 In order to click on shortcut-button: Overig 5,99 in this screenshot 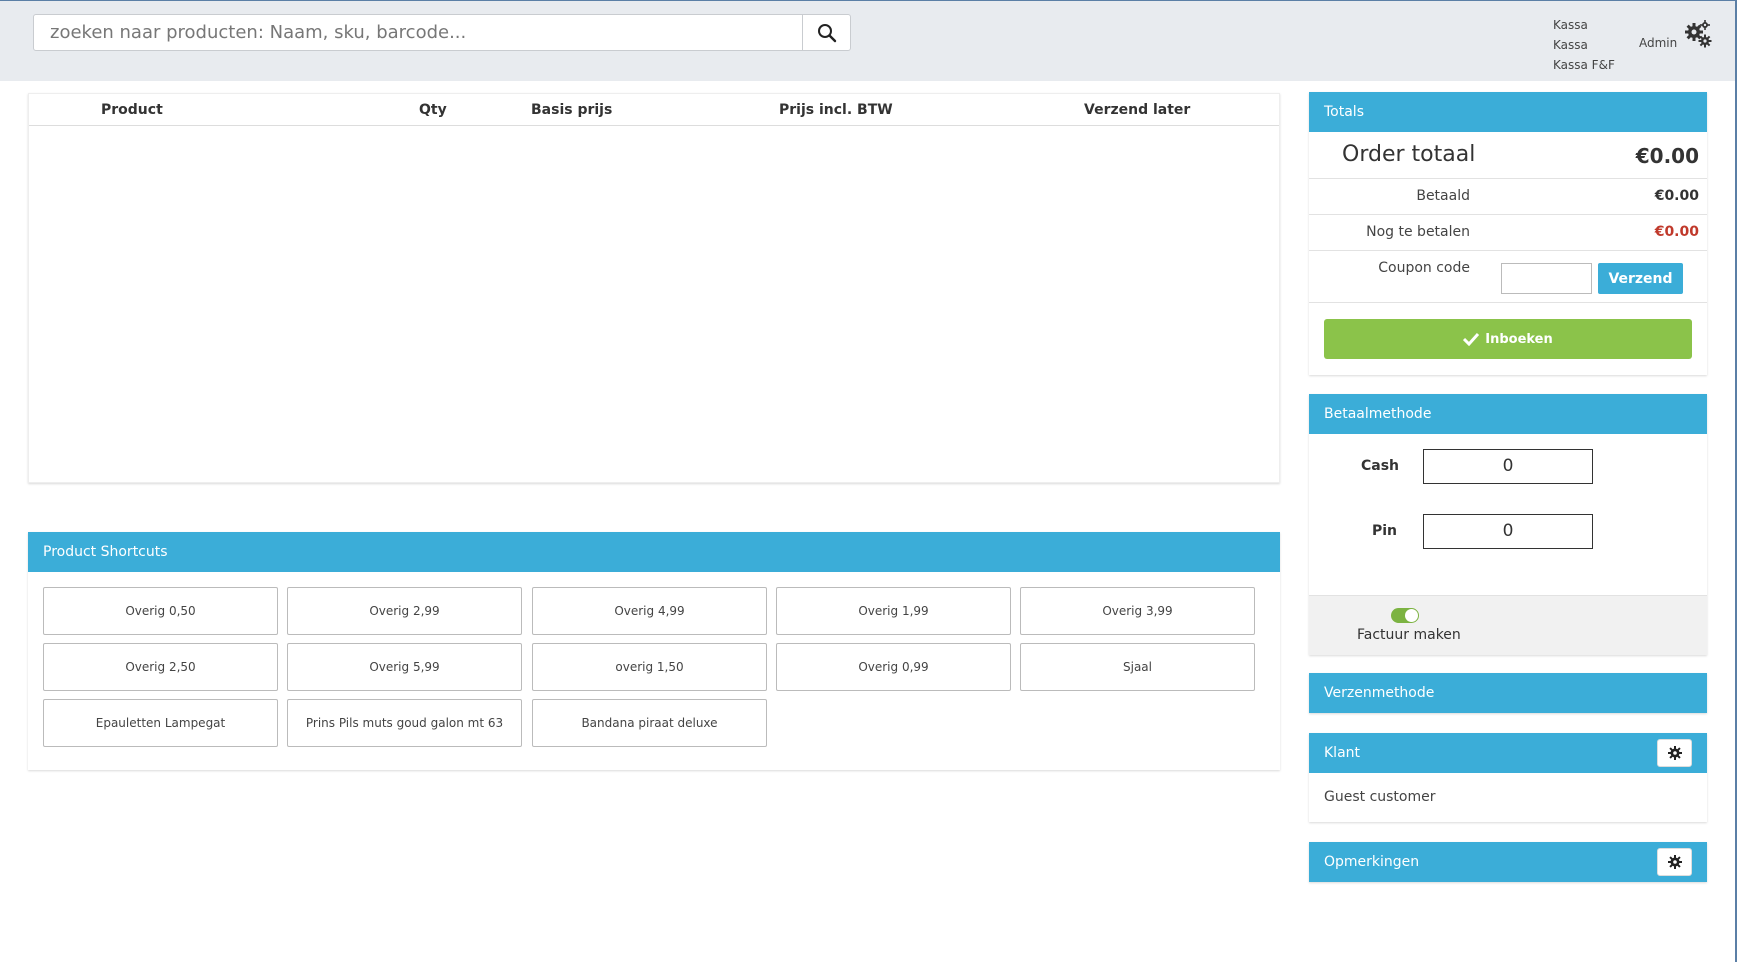, I will do `click(404, 667)`.